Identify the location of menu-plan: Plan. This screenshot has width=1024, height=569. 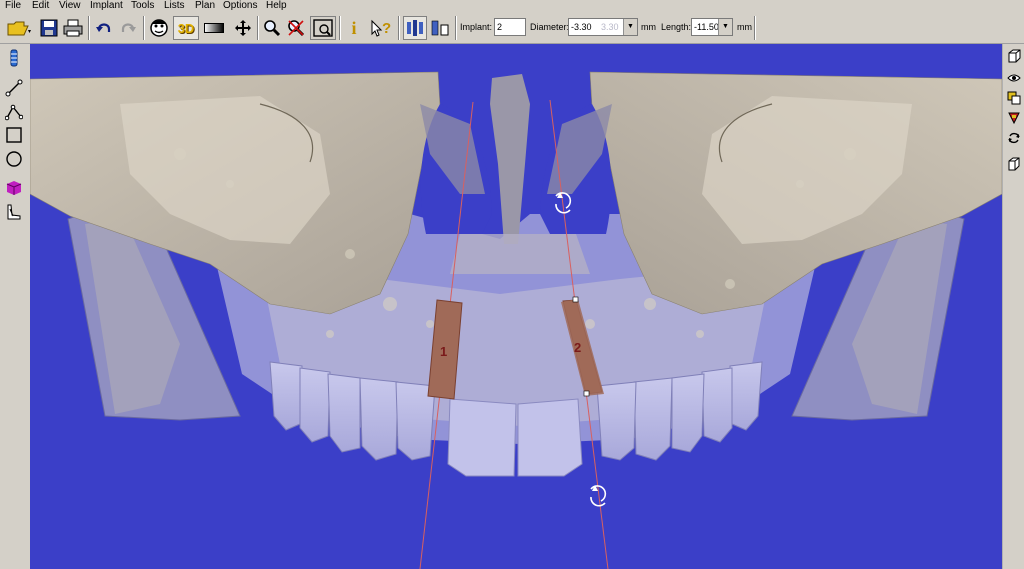
(205, 6).